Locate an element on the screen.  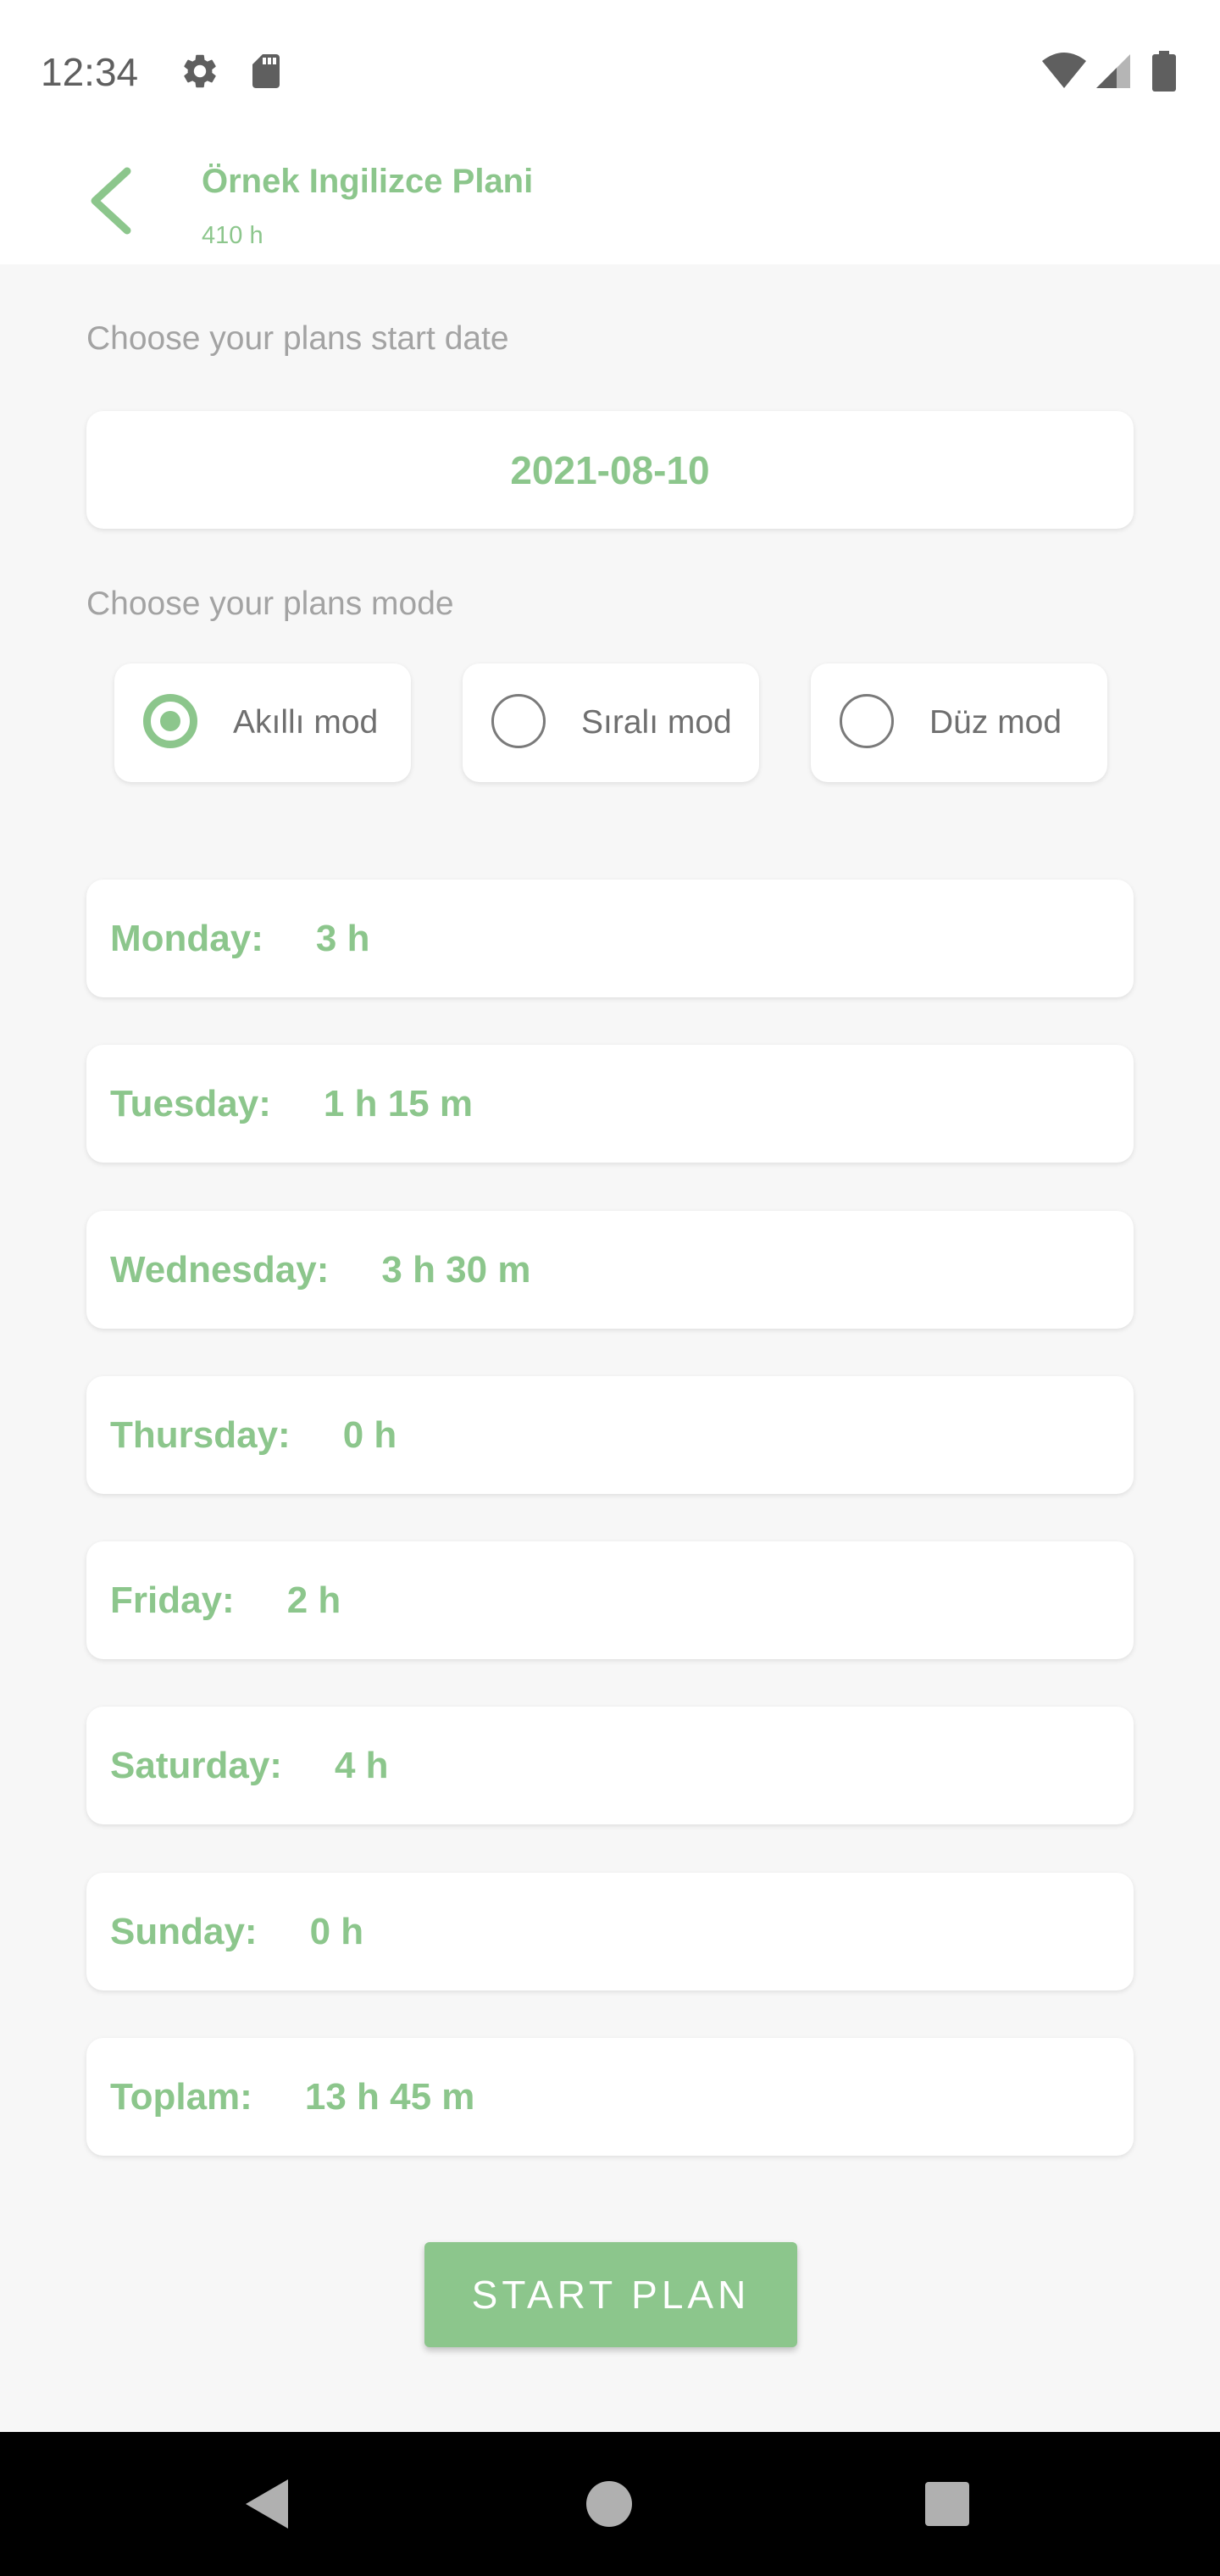
navigation-bar is located at coordinates (610, 2504).